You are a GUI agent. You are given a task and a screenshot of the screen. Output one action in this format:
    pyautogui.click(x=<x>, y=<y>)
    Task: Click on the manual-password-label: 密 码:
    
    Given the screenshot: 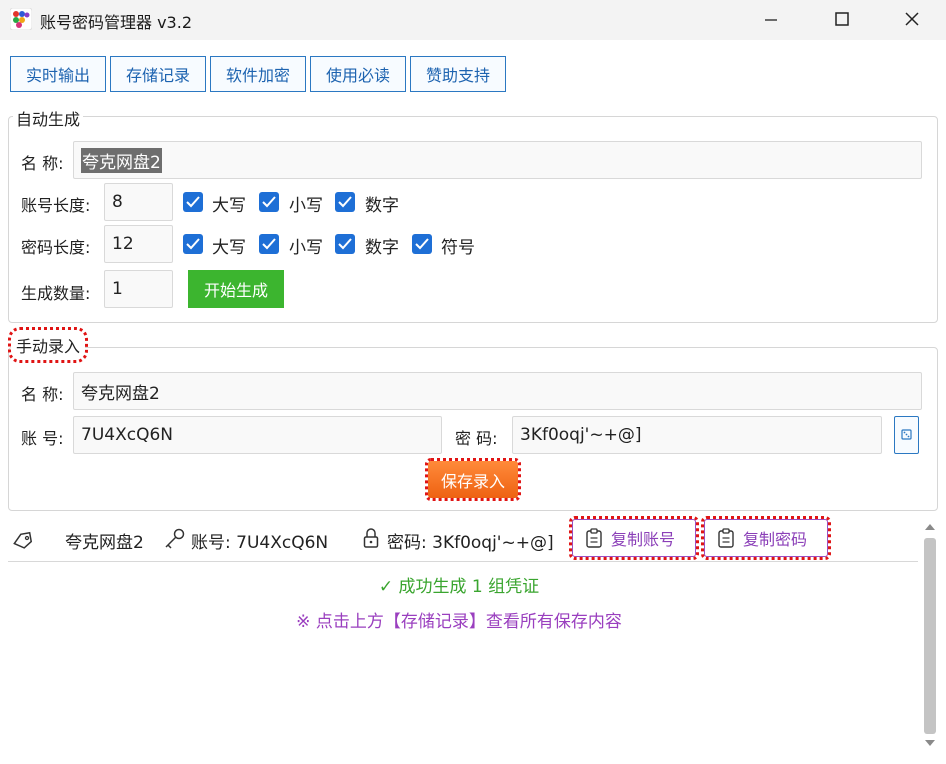 What is the action you would take?
    pyautogui.click(x=476, y=438)
    